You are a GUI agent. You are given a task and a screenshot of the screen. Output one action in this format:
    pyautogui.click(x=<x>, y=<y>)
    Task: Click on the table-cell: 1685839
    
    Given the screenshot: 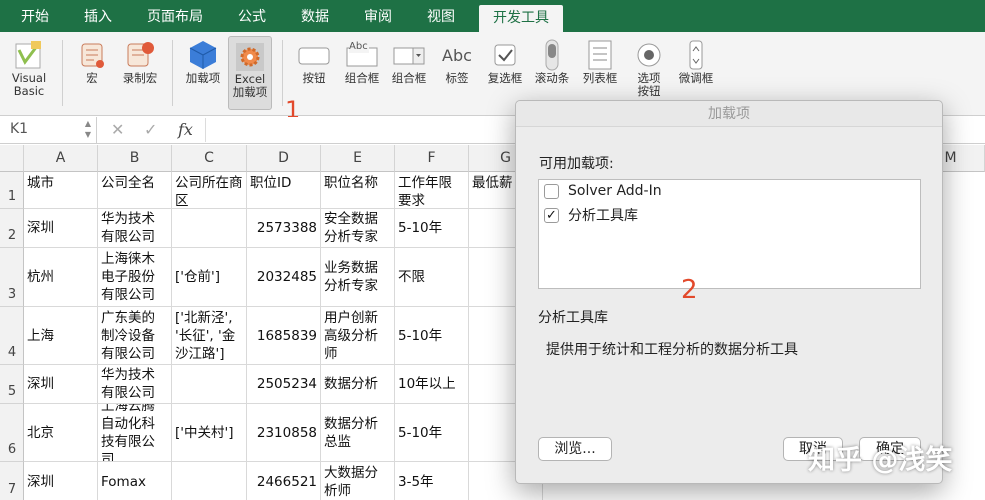 What is the action you would take?
    pyautogui.click(x=284, y=336)
    